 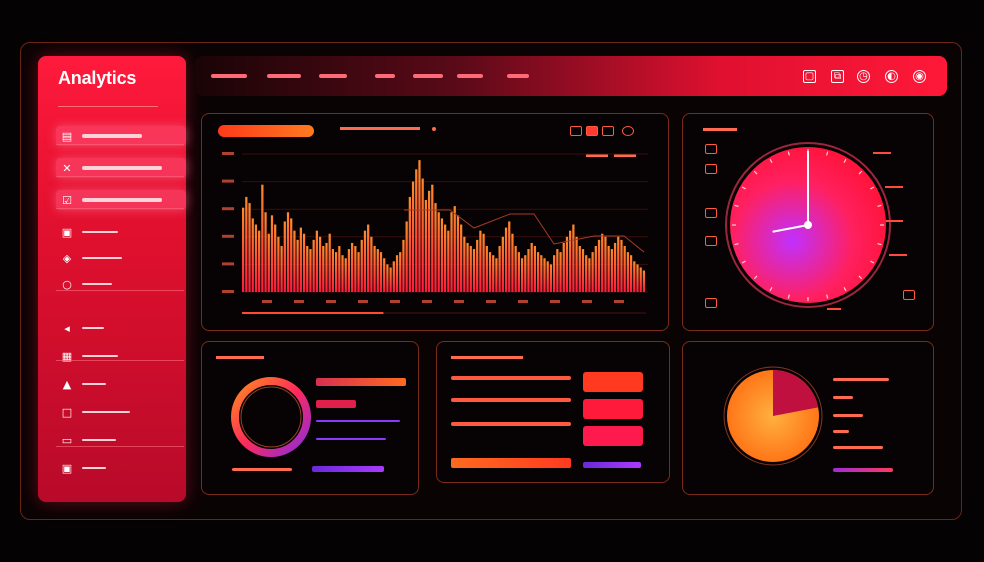 I want to click on sidebar-item-9: ▲, so click(x=121, y=384).